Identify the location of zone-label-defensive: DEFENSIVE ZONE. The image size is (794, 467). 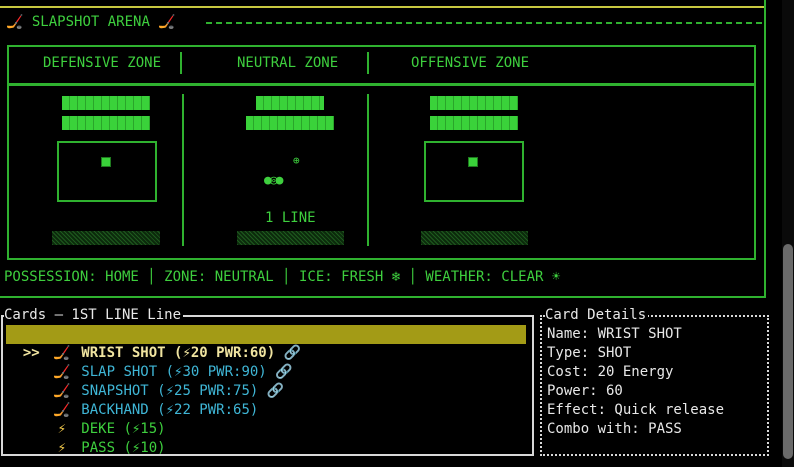
(102, 63).